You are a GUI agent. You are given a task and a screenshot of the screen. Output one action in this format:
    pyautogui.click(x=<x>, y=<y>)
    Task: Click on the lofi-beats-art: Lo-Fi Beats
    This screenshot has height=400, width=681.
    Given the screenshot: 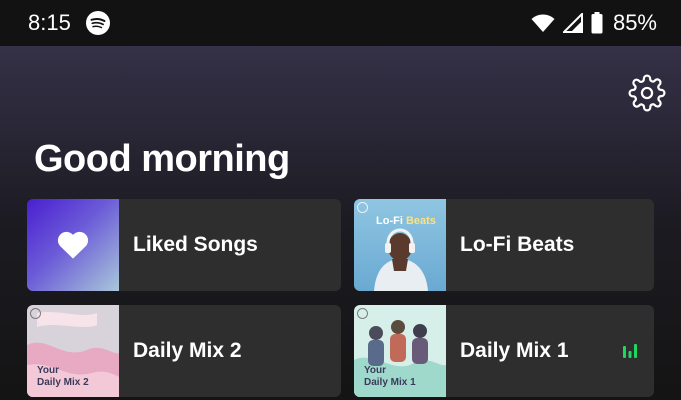 What is the action you would take?
    pyautogui.click(x=400, y=245)
    